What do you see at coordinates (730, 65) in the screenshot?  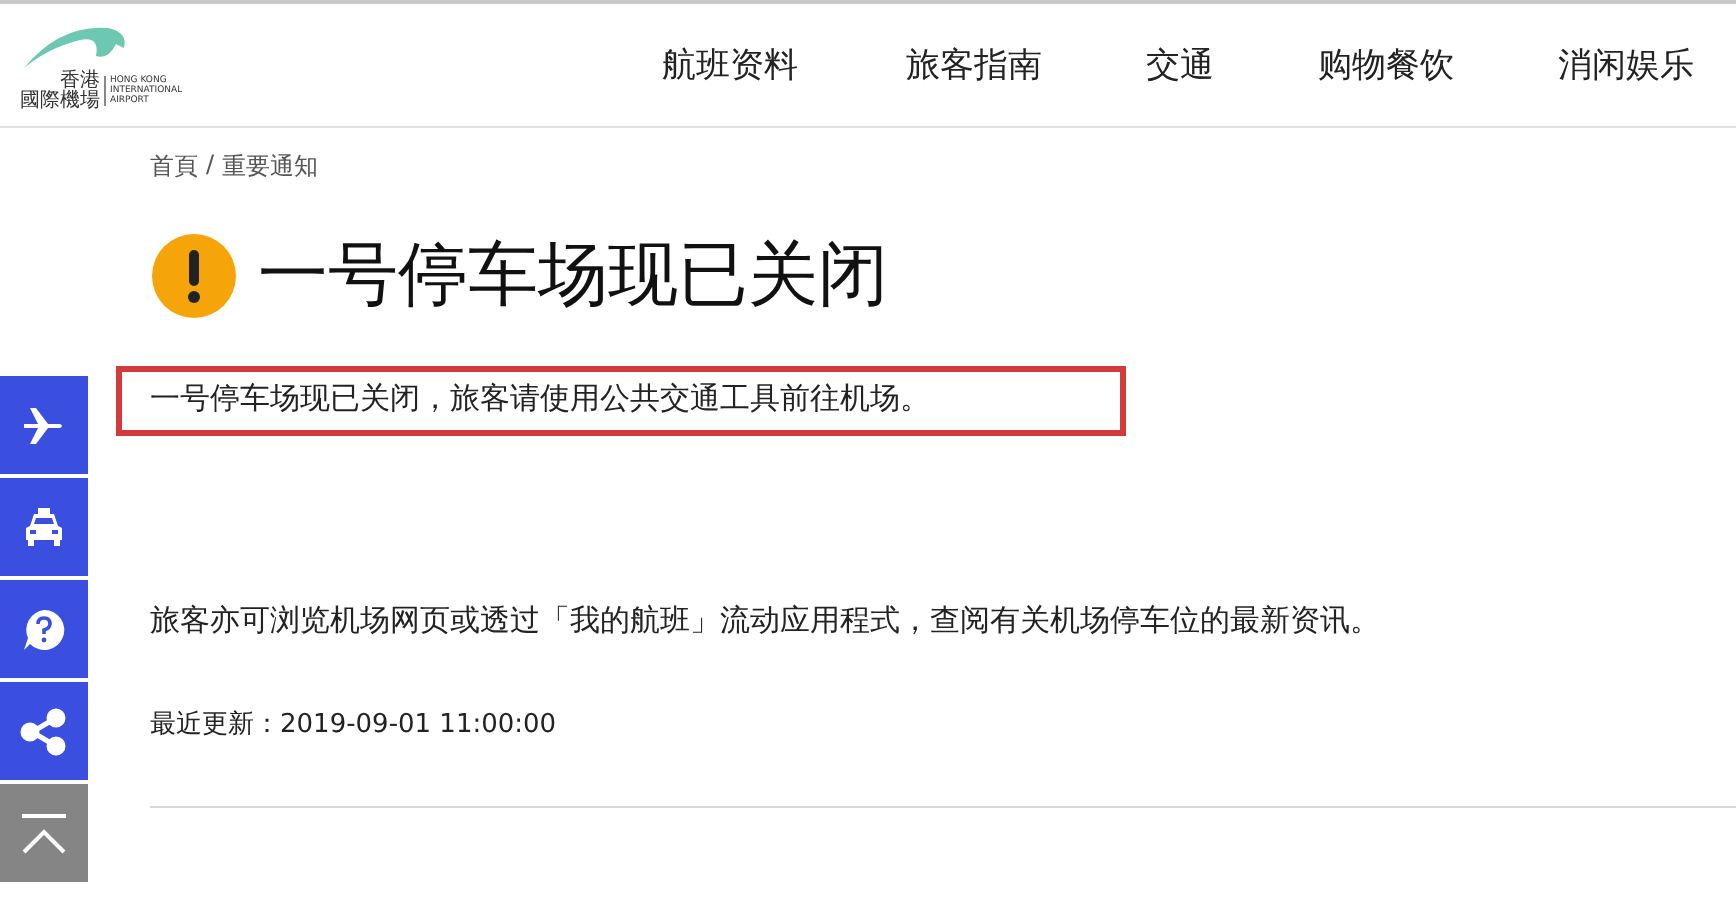 I see `nav-link: 航班资料` at bounding box center [730, 65].